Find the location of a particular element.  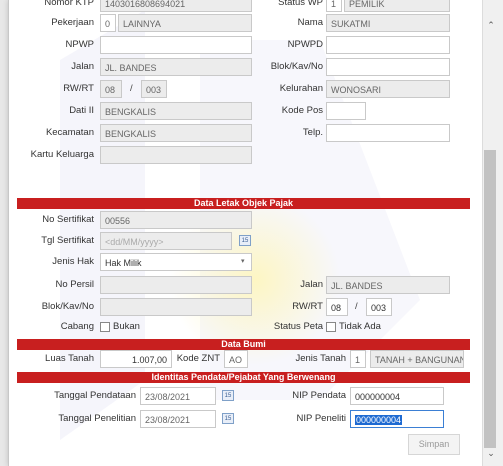

jenis-tanah-value-field: TANAH + BANGUNAN is located at coordinates (417, 359).